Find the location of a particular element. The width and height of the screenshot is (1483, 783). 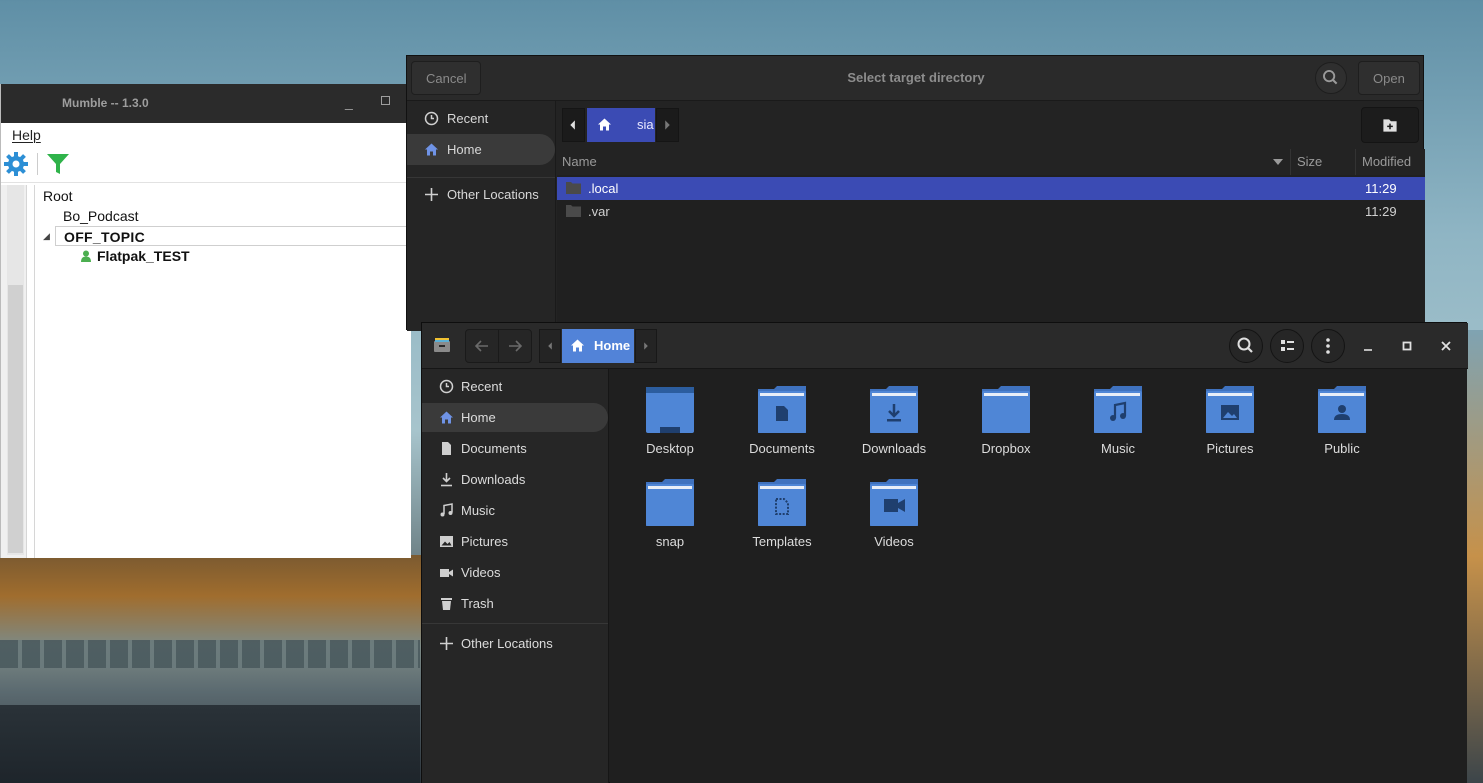

user-name: Flatpak_TEST is located at coordinates (143, 256).